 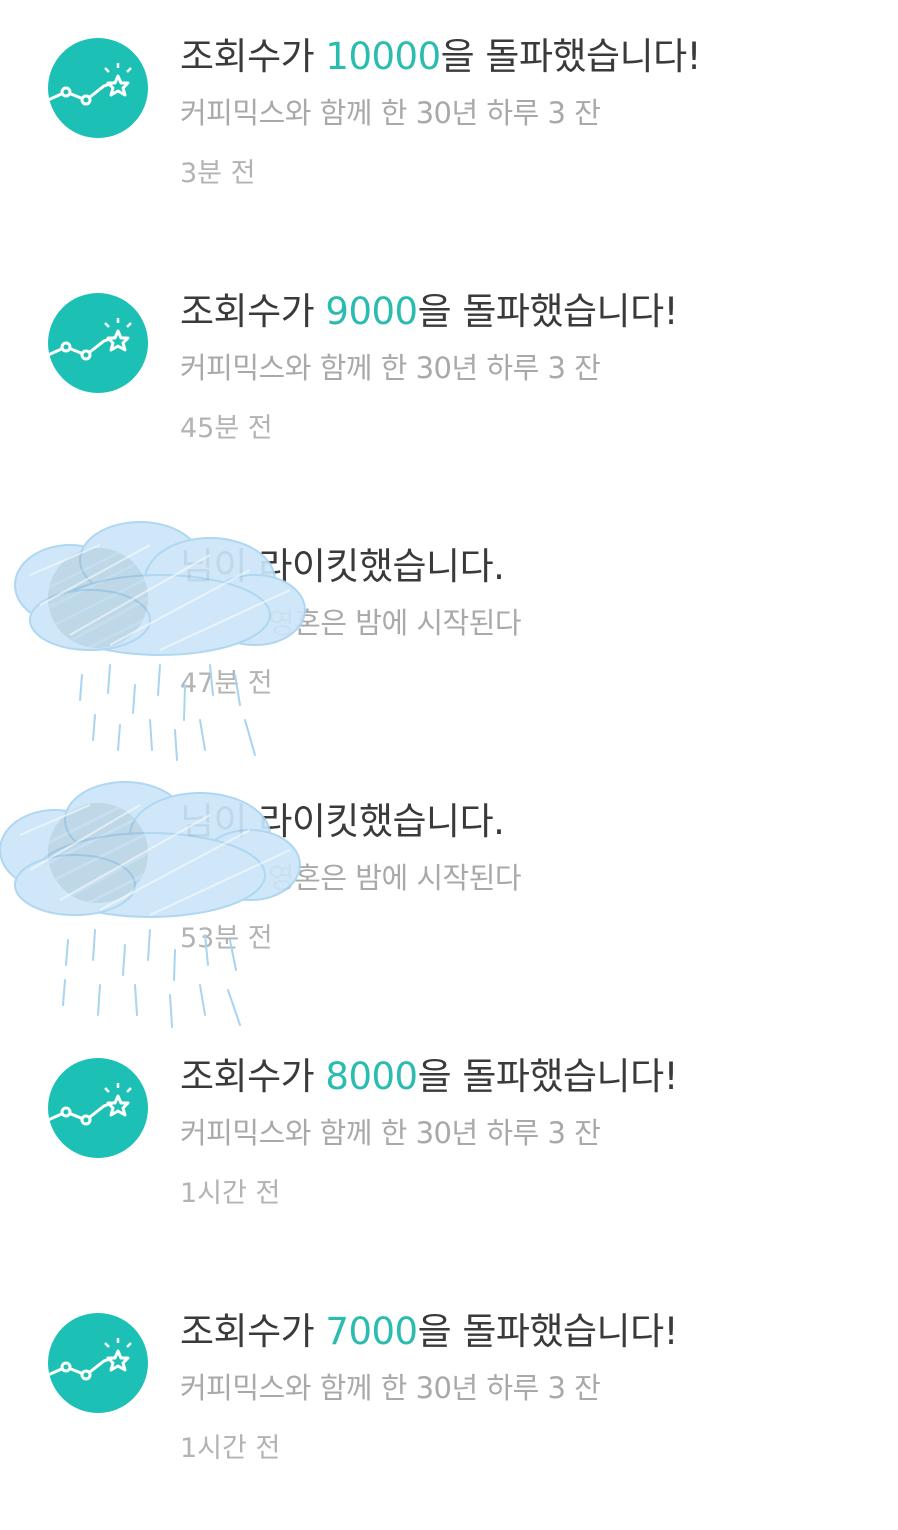 What do you see at coordinates (226, 428) in the screenshot?
I see `timestamp: 45분 전` at bounding box center [226, 428].